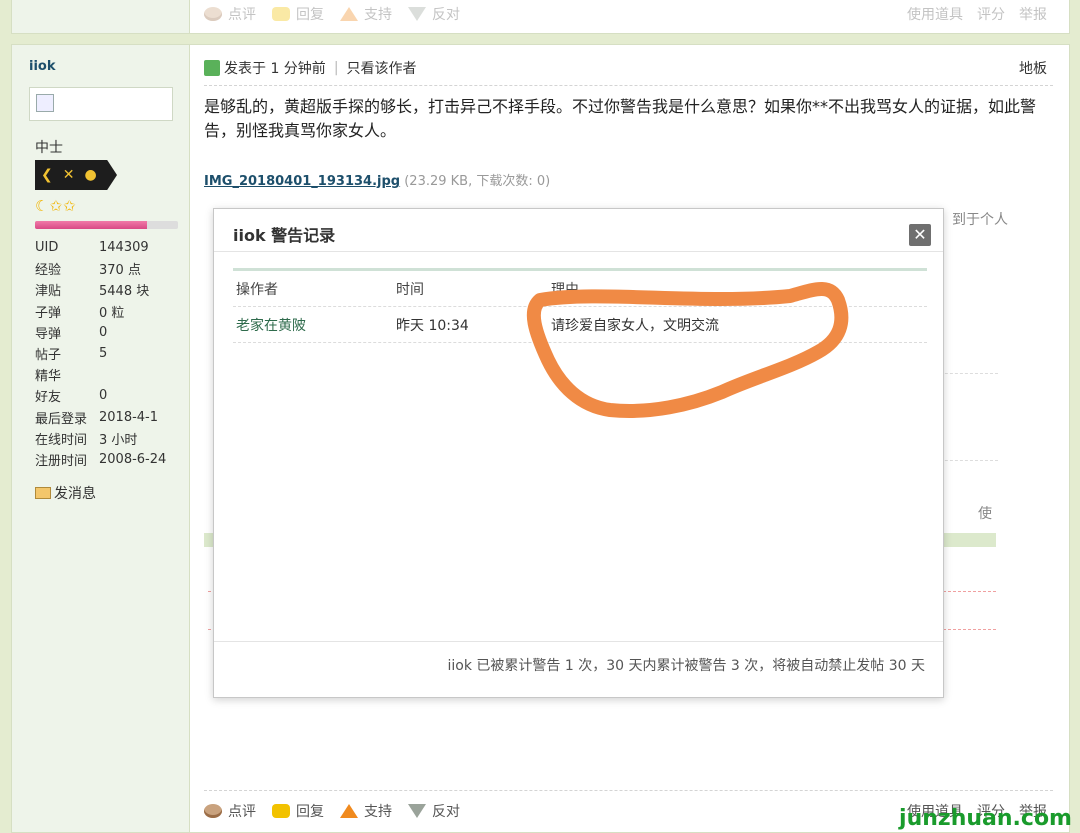 This screenshot has width=1080, height=833. I want to click on stat-label: 在线时间, so click(61, 440).